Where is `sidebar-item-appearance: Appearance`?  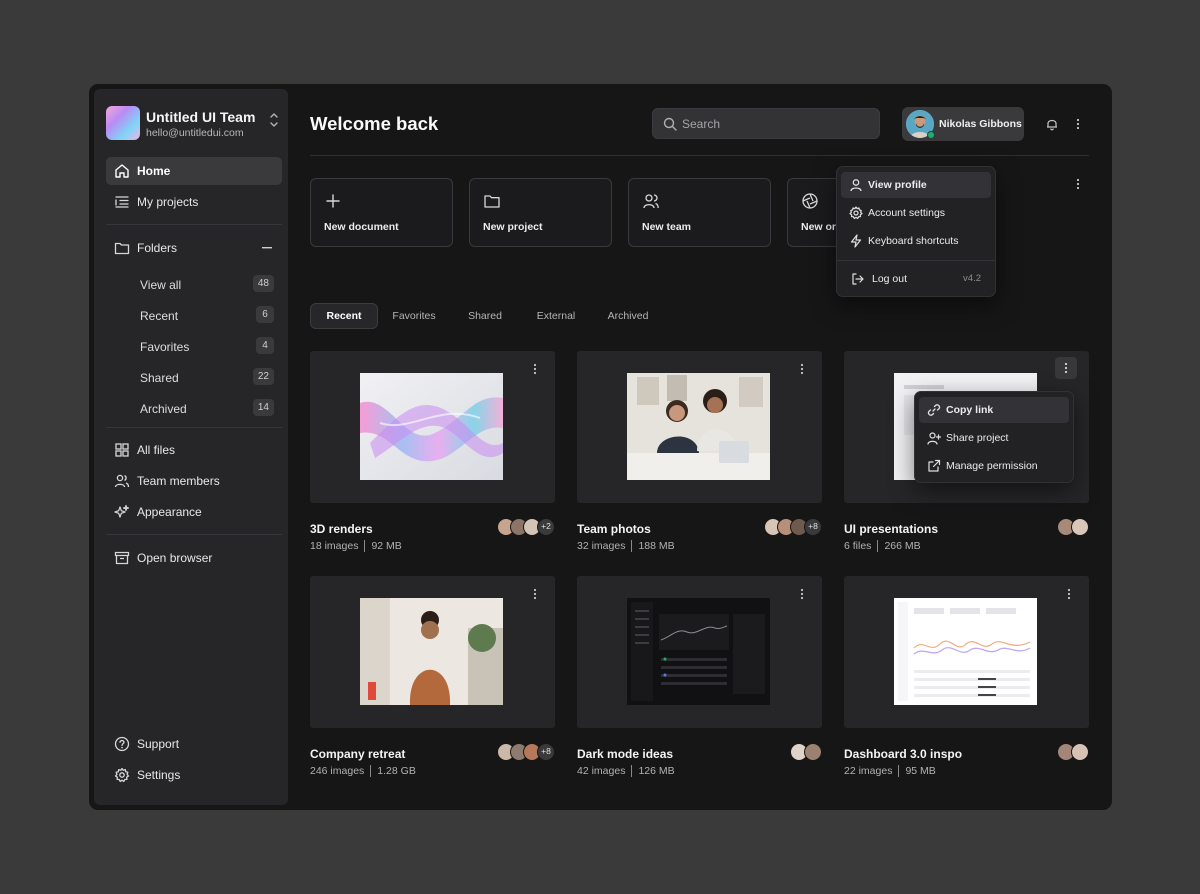
sidebar-item-appearance: Appearance is located at coordinates (194, 512).